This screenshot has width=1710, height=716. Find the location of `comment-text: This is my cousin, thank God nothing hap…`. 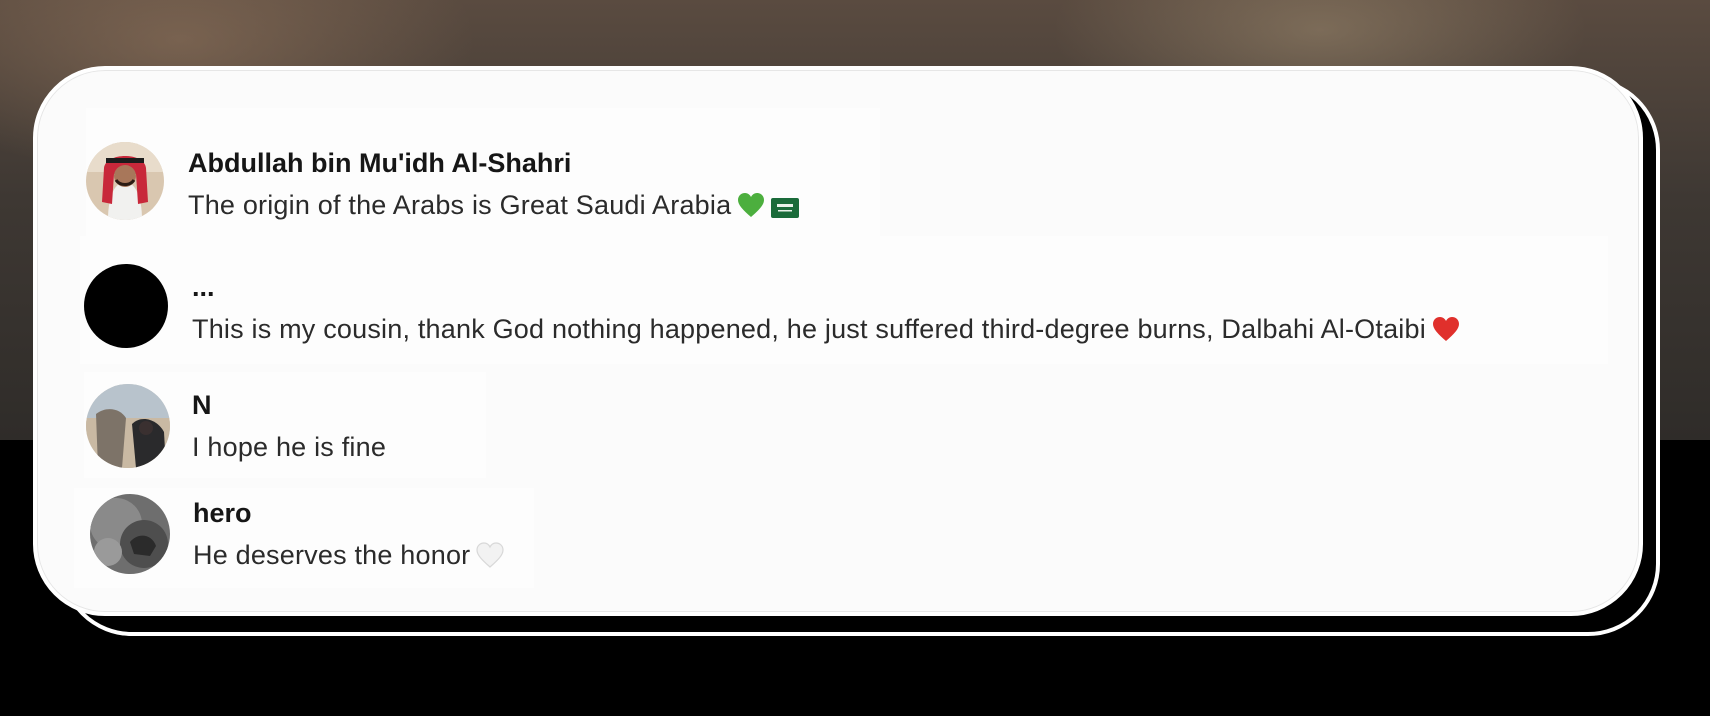

comment-text: This is my cousin, thank God nothing hap… is located at coordinates (826, 331).